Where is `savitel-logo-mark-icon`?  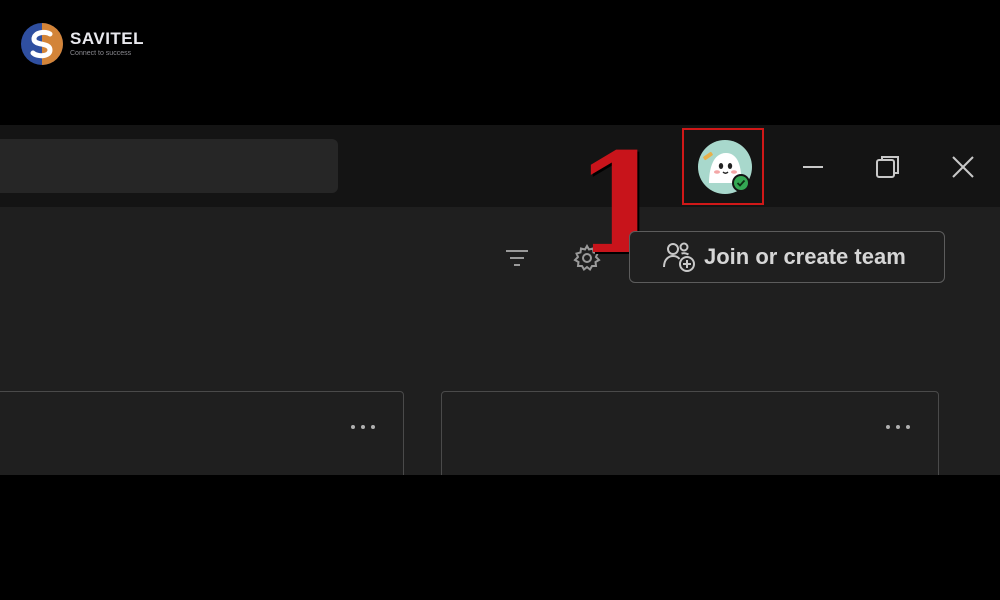
savitel-logo-mark-icon is located at coordinates (42, 44).